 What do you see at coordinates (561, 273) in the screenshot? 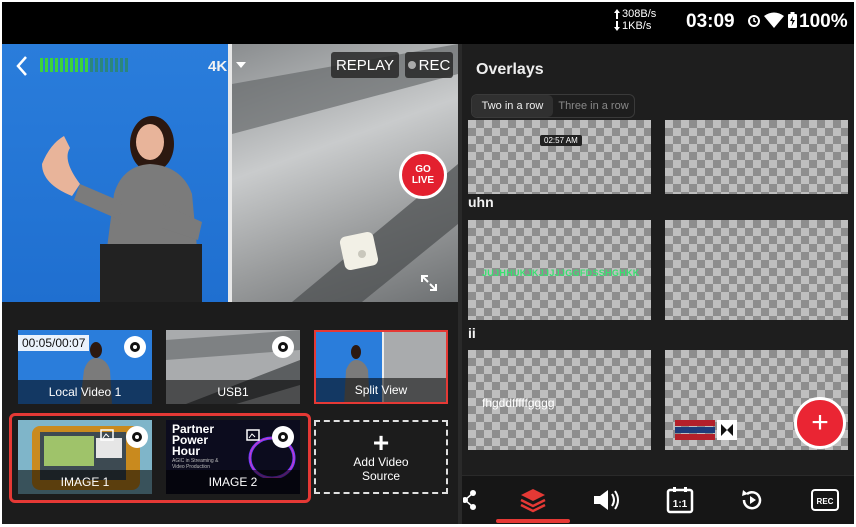
I see `overlay-marquee-text: JUJHHUKJKJJJJJGGFDSSHGHKK` at bounding box center [561, 273].